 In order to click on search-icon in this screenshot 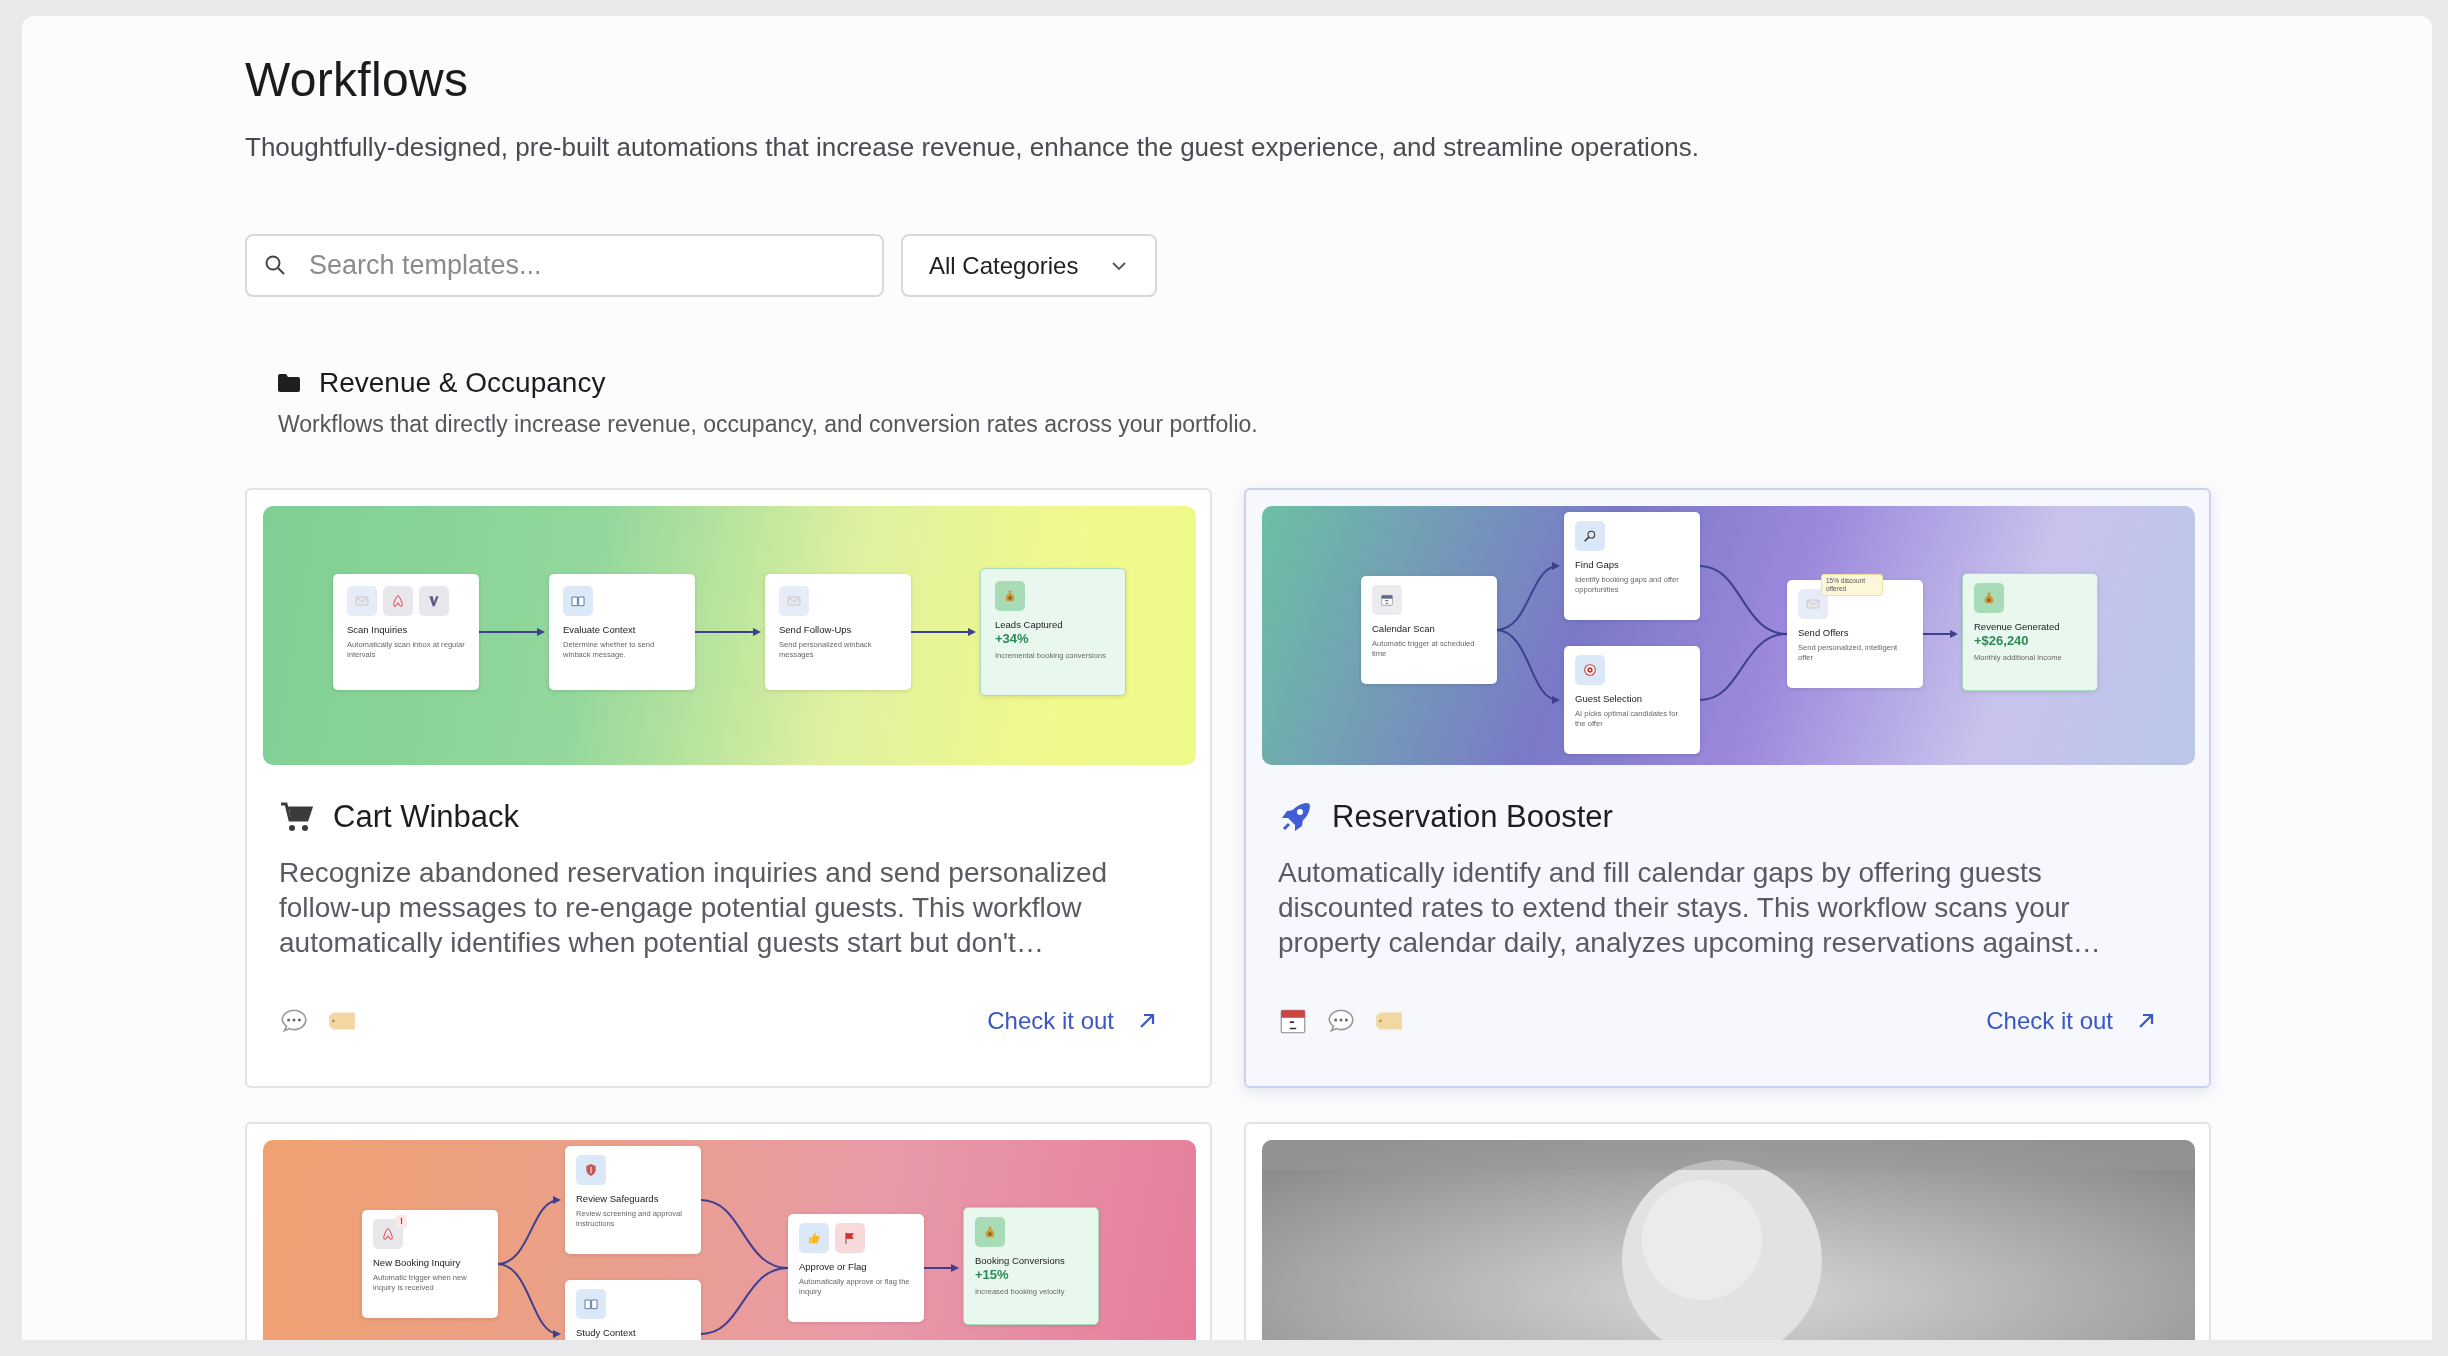, I will do `click(275, 265)`.